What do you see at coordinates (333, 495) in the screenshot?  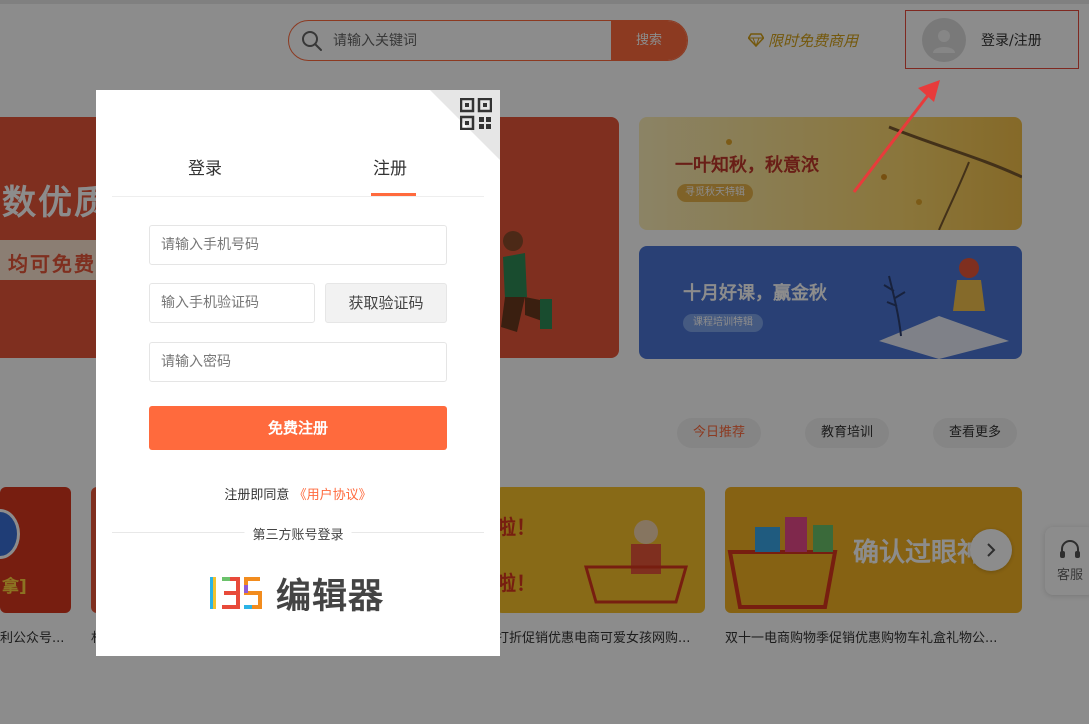 I see `user-agreement-link: 《用户协议》` at bounding box center [333, 495].